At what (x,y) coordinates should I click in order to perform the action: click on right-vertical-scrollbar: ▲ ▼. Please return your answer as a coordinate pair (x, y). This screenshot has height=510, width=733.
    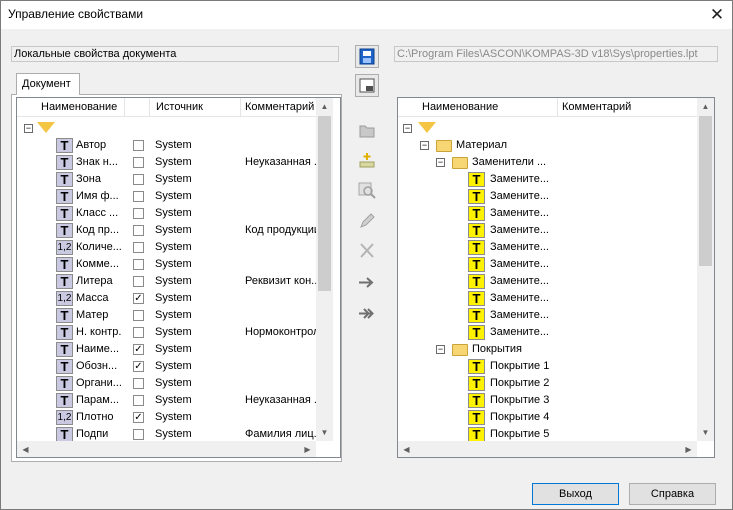
    Looking at the image, I should click on (705, 269).